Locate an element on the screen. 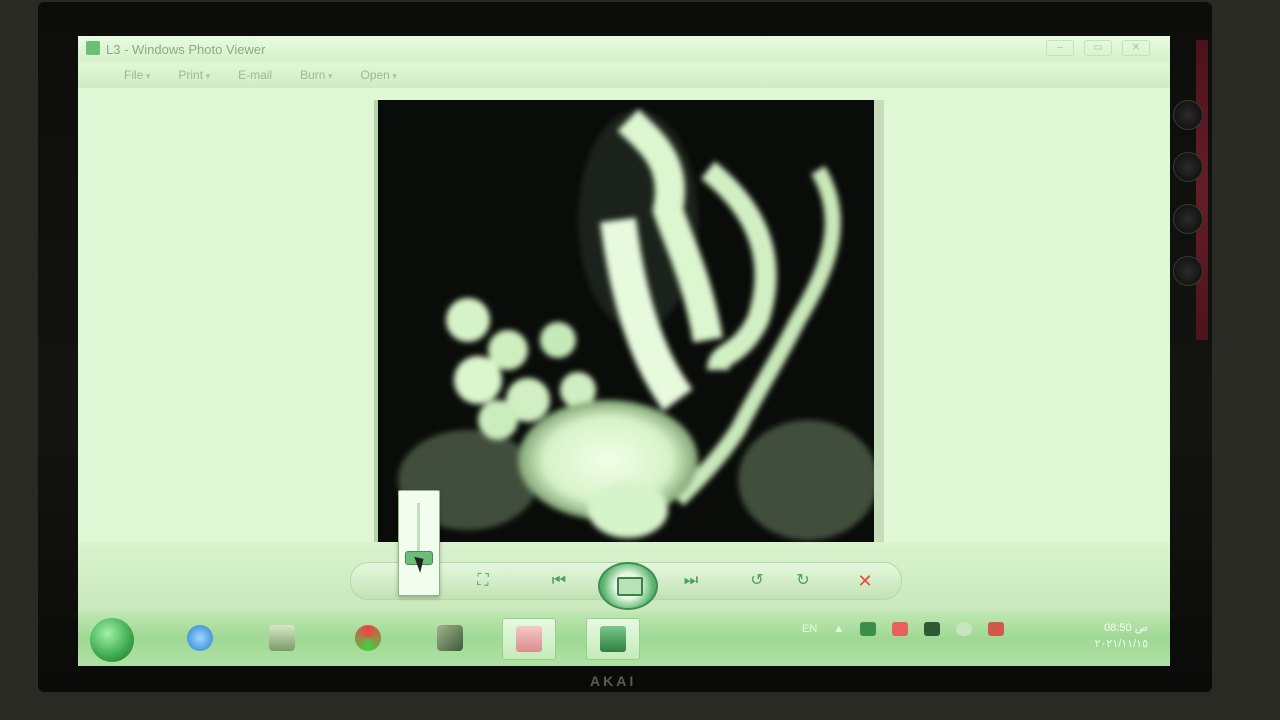 Image resolution: width=1280 pixels, height=720 pixels. tv-side-buttons is located at coordinates (1188, 220).